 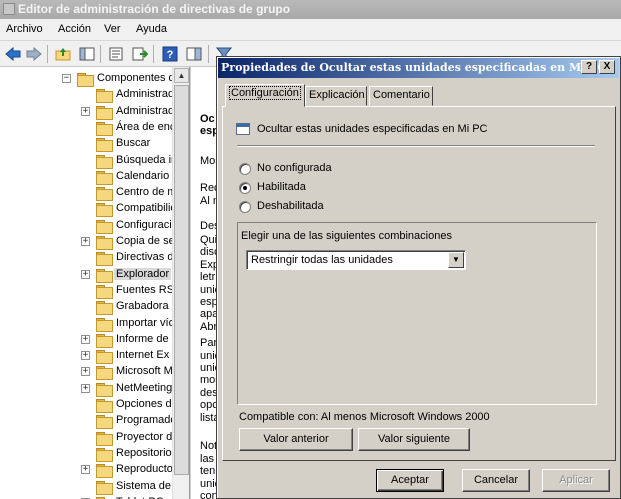 I want to click on tree-item: +Tablet PC, so click(x=86, y=497).